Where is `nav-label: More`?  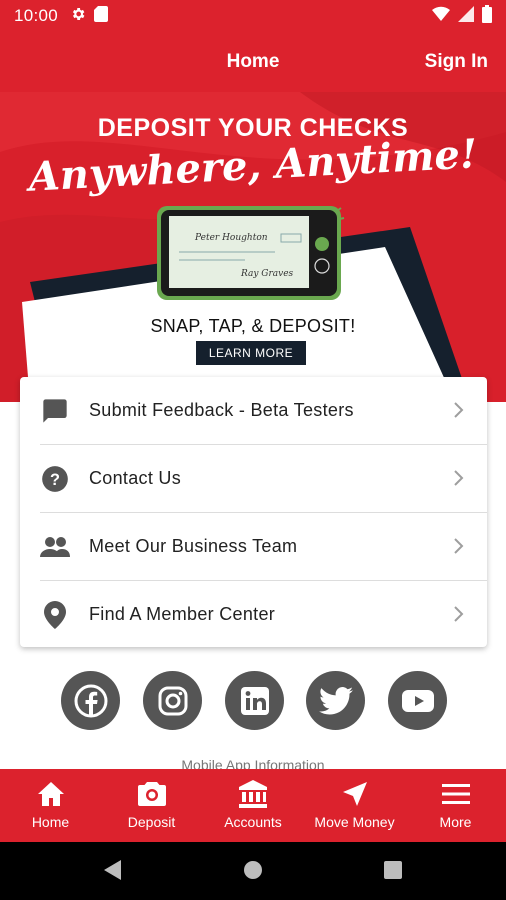
nav-label: More is located at coordinates (455, 822).